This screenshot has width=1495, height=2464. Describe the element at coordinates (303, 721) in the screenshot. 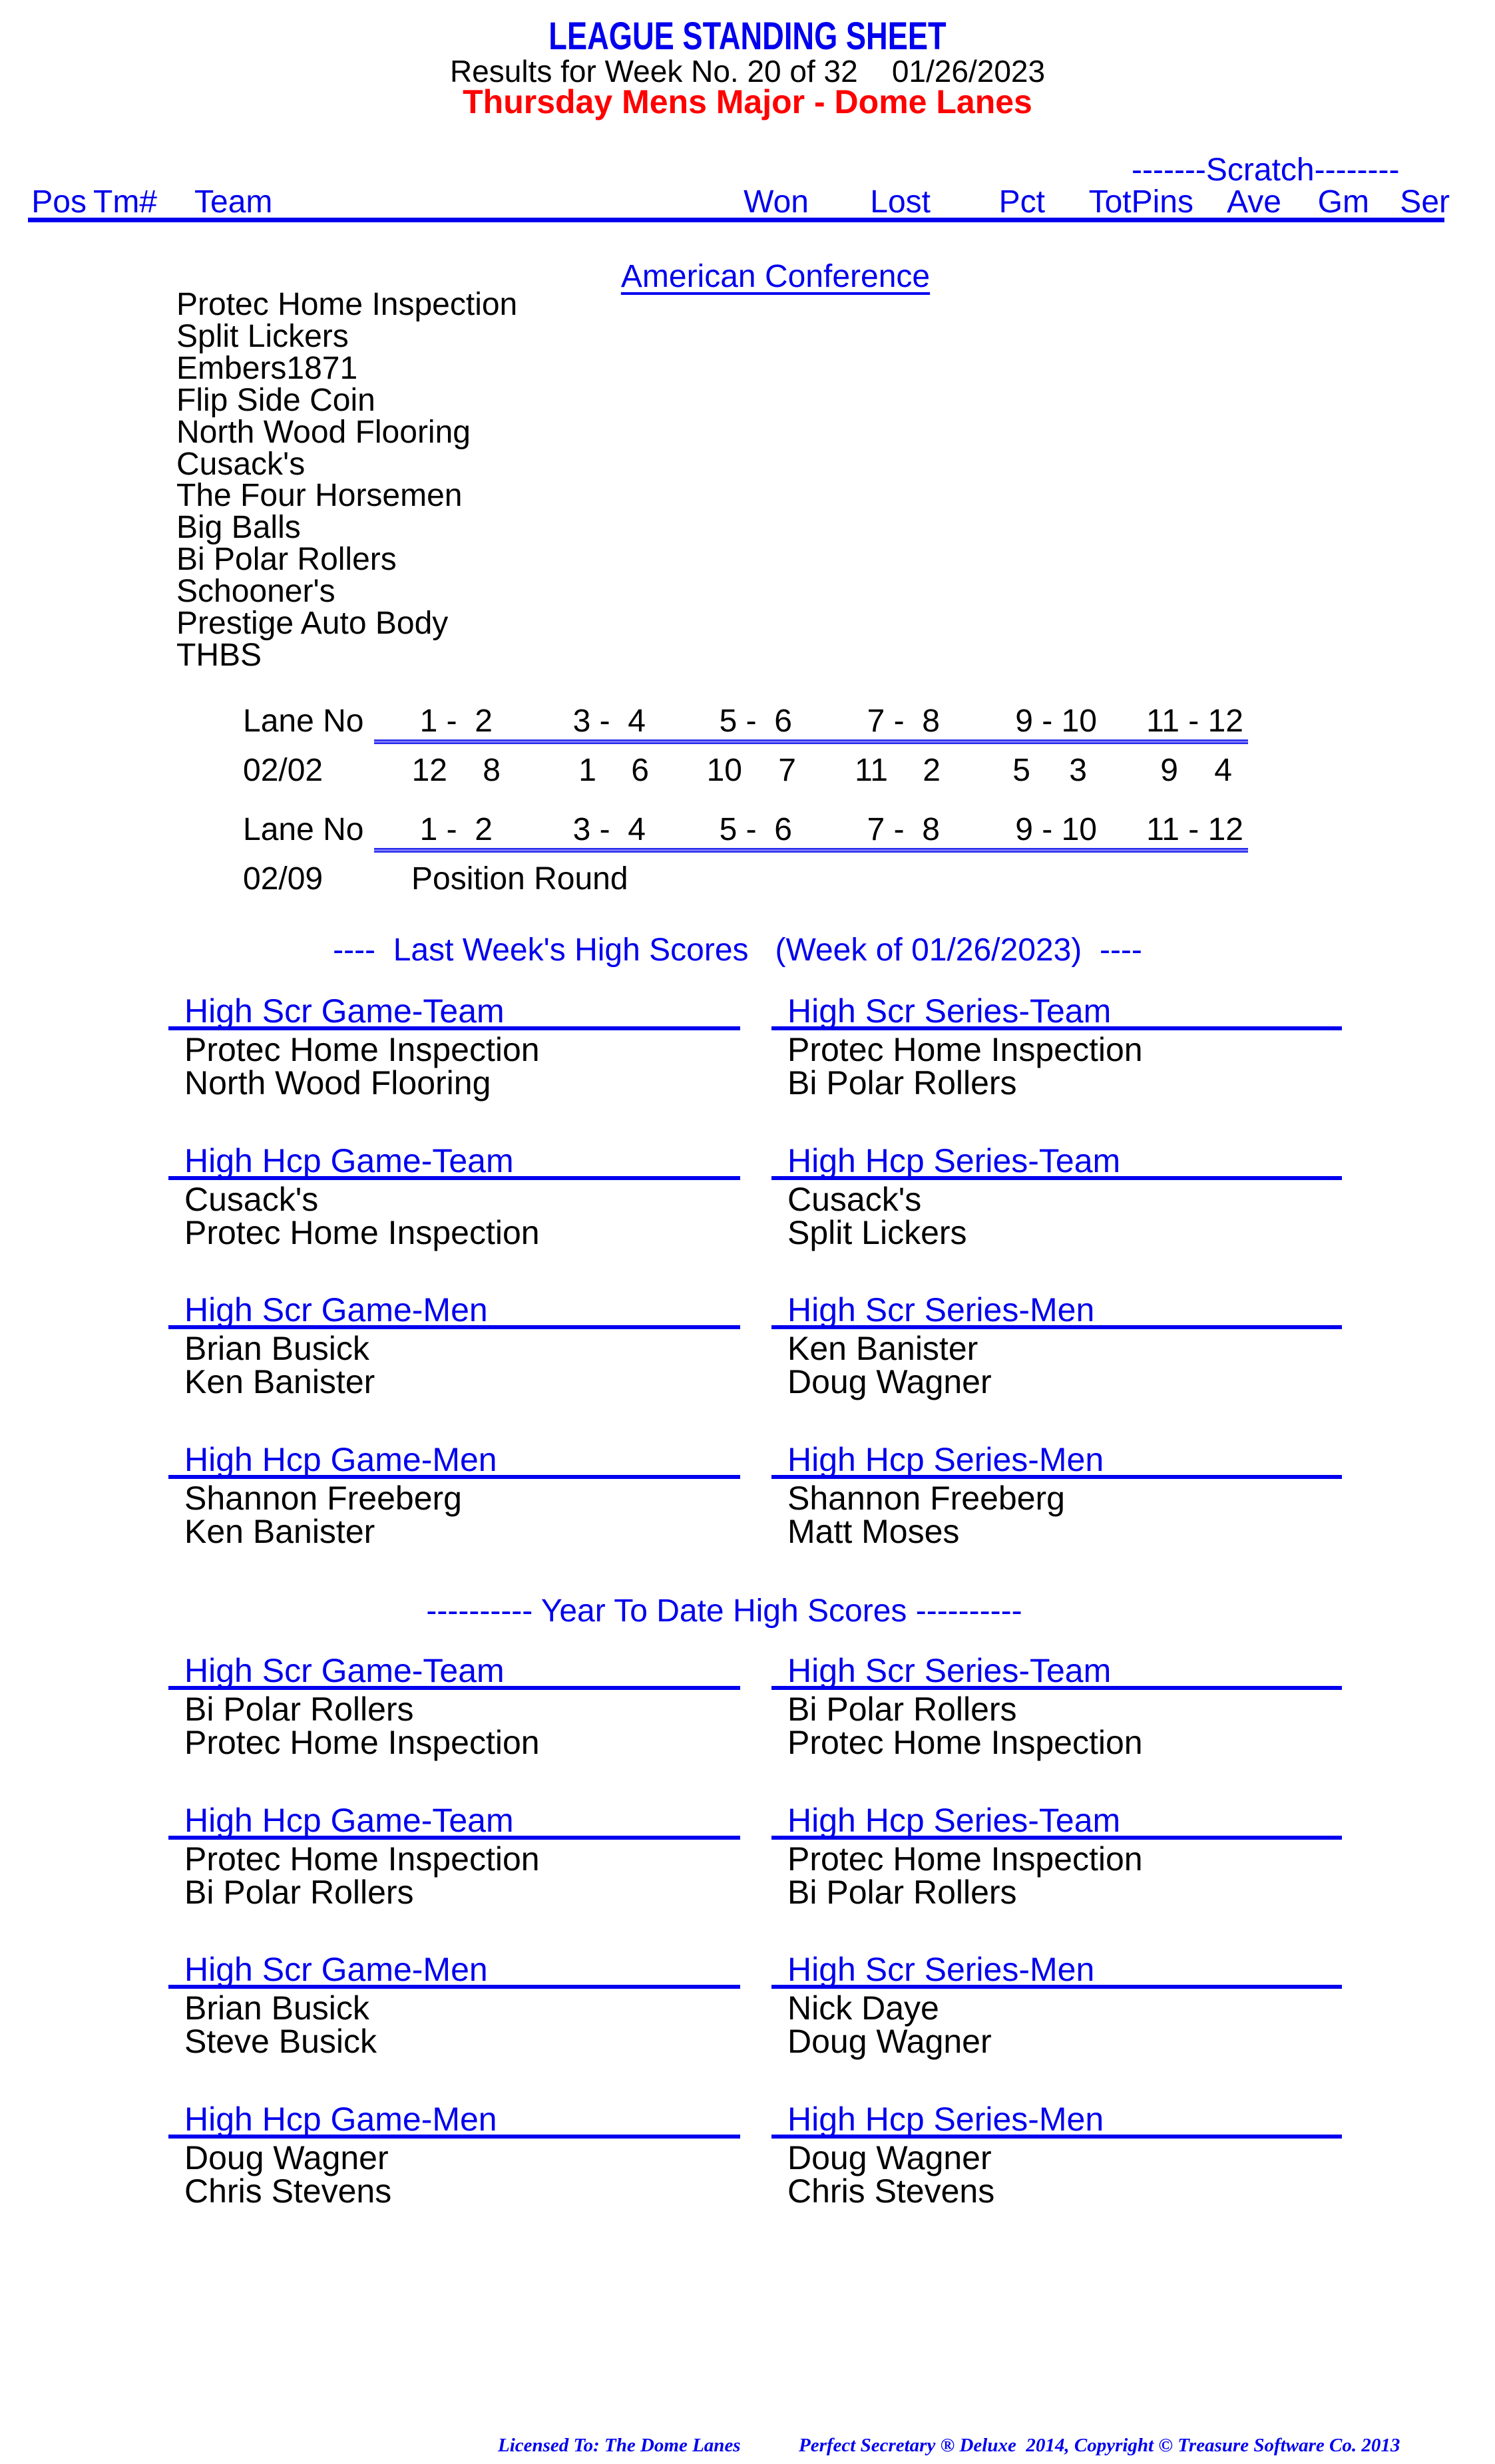

I see `lane-no-label: Lane No` at that location.